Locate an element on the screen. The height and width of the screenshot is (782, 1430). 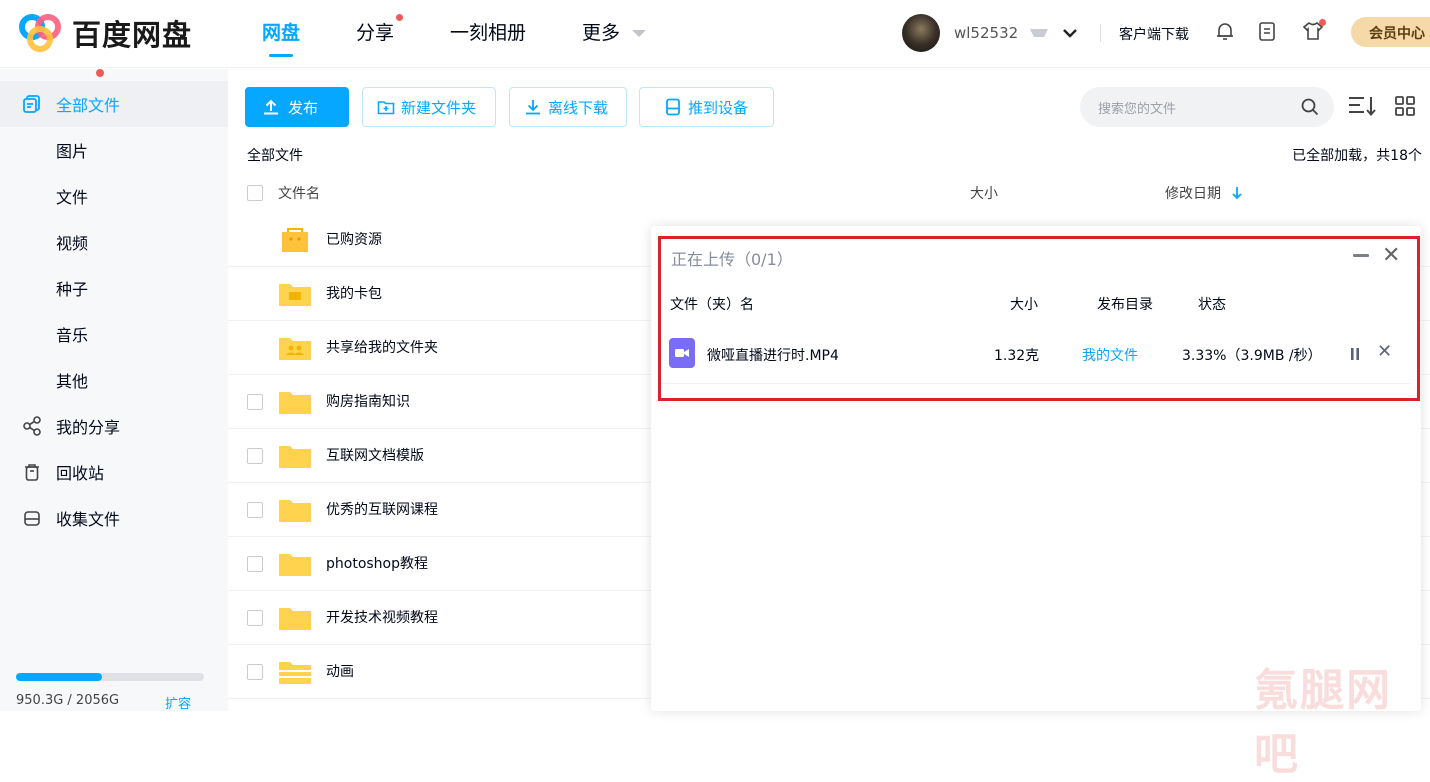
column-size: 大小 is located at coordinates (984, 193).